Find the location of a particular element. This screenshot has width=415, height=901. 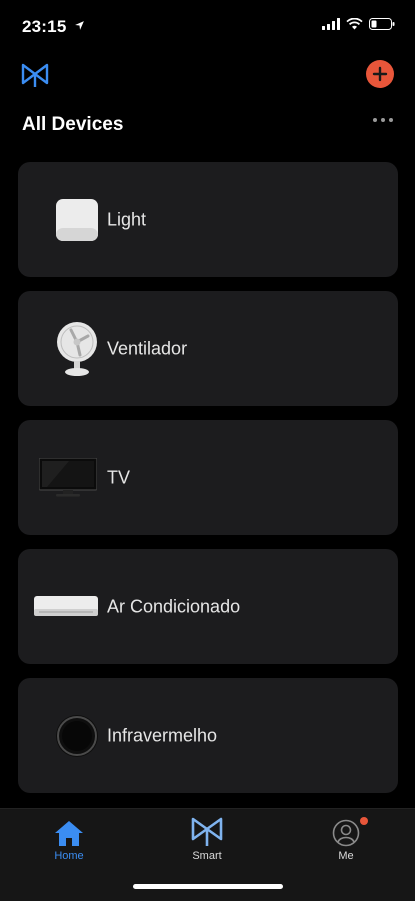

signal-icon is located at coordinates (331, 24).